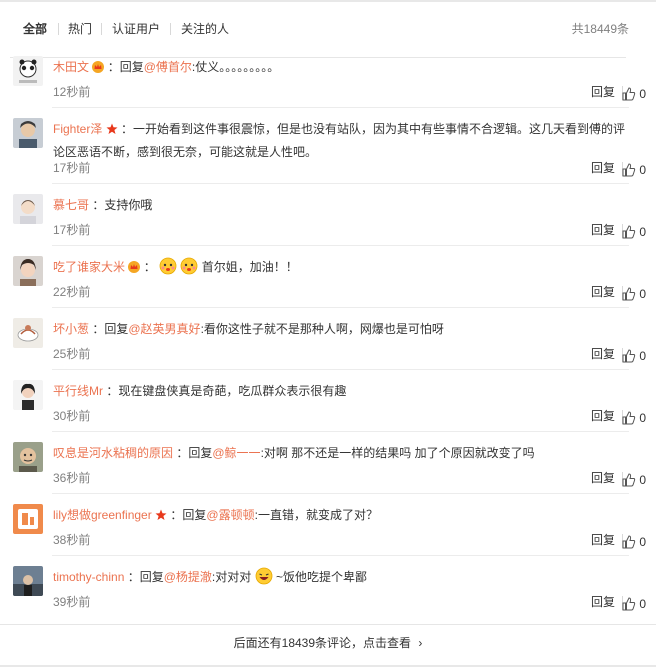 The height and width of the screenshot is (667, 656). I want to click on load-more-comments-link: 后面还有18439条评论，点击查看 ›, so click(328, 643).